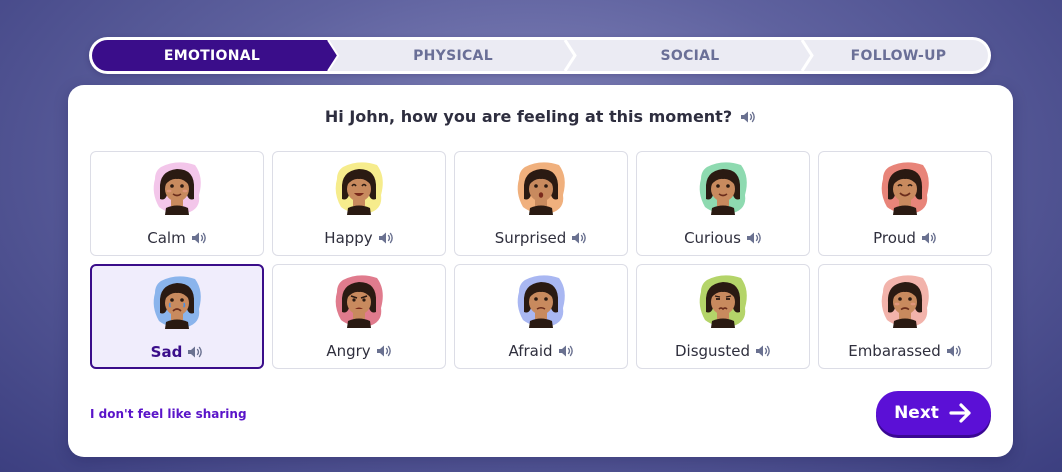 The image size is (1062, 472). I want to click on emotion-option-curious: Curious, so click(723, 203).